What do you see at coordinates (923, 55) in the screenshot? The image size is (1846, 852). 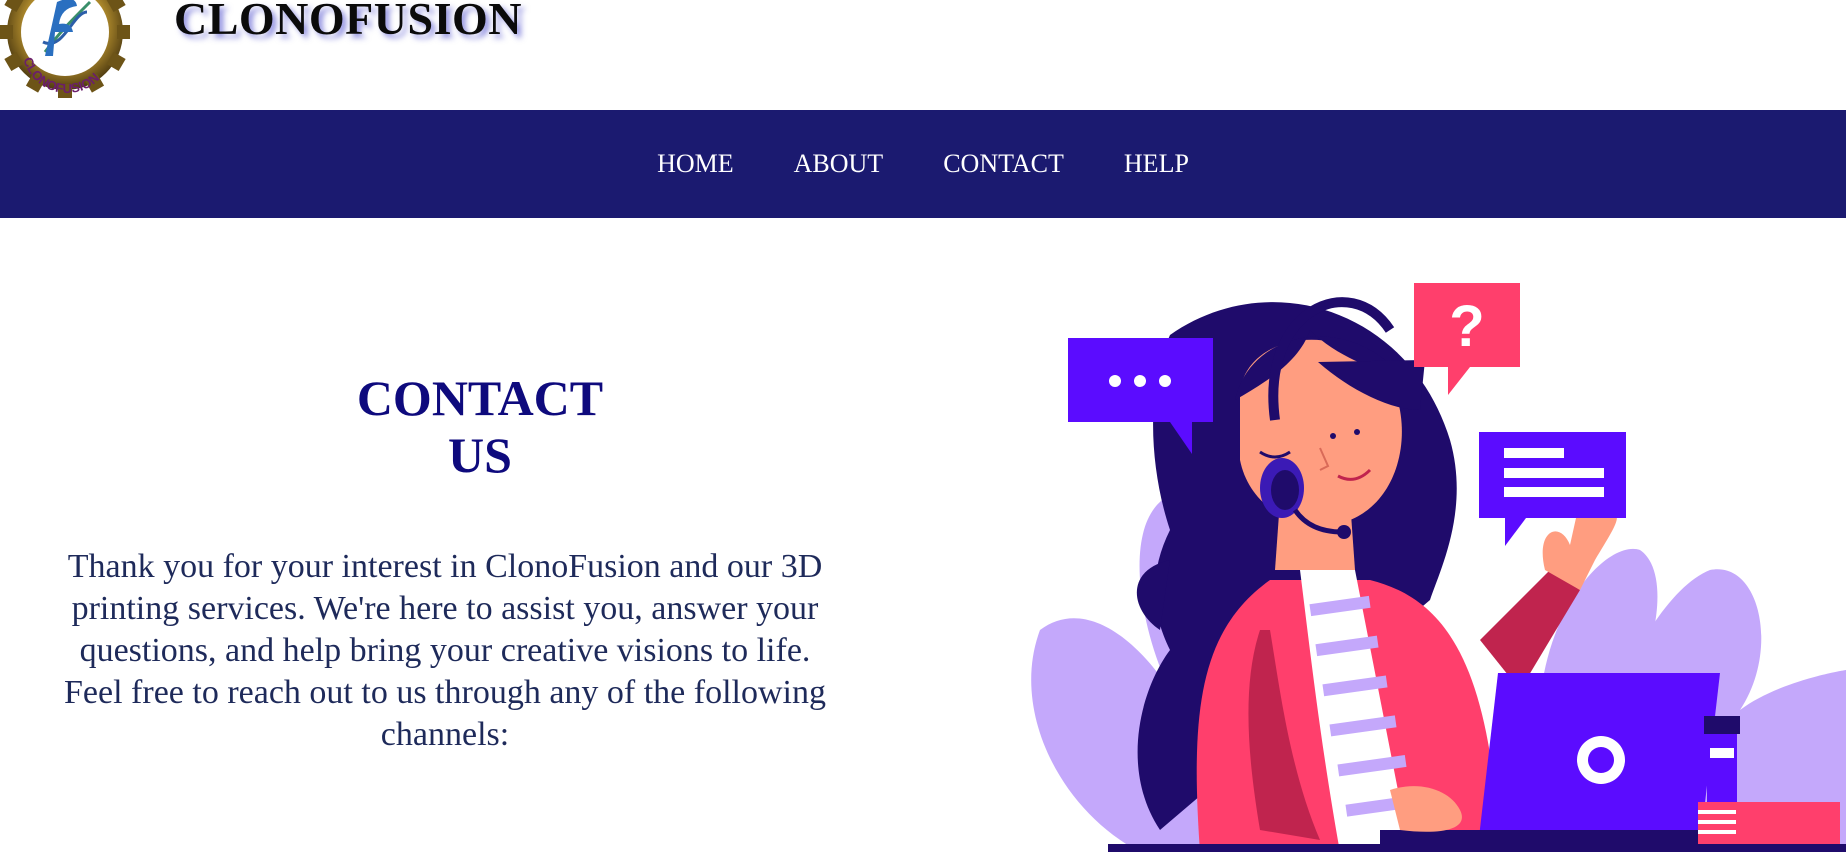 I see `site-header: CLONOFUSION CLONOFUSION` at bounding box center [923, 55].